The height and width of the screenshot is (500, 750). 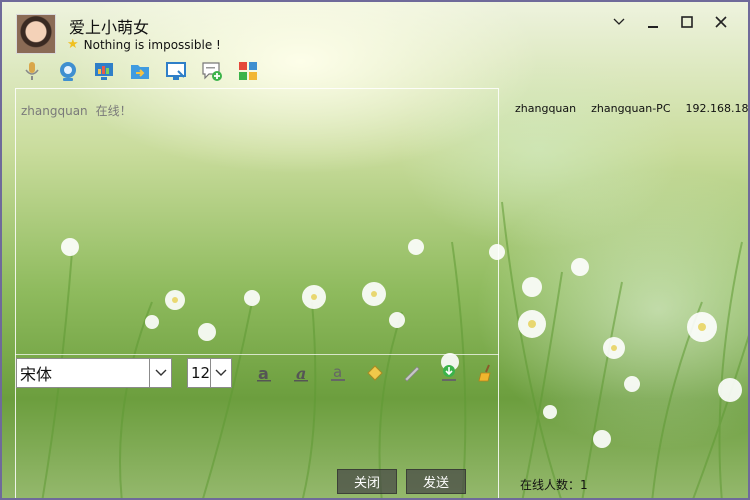 I want to click on send-file-button, so click(x=140, y=71).